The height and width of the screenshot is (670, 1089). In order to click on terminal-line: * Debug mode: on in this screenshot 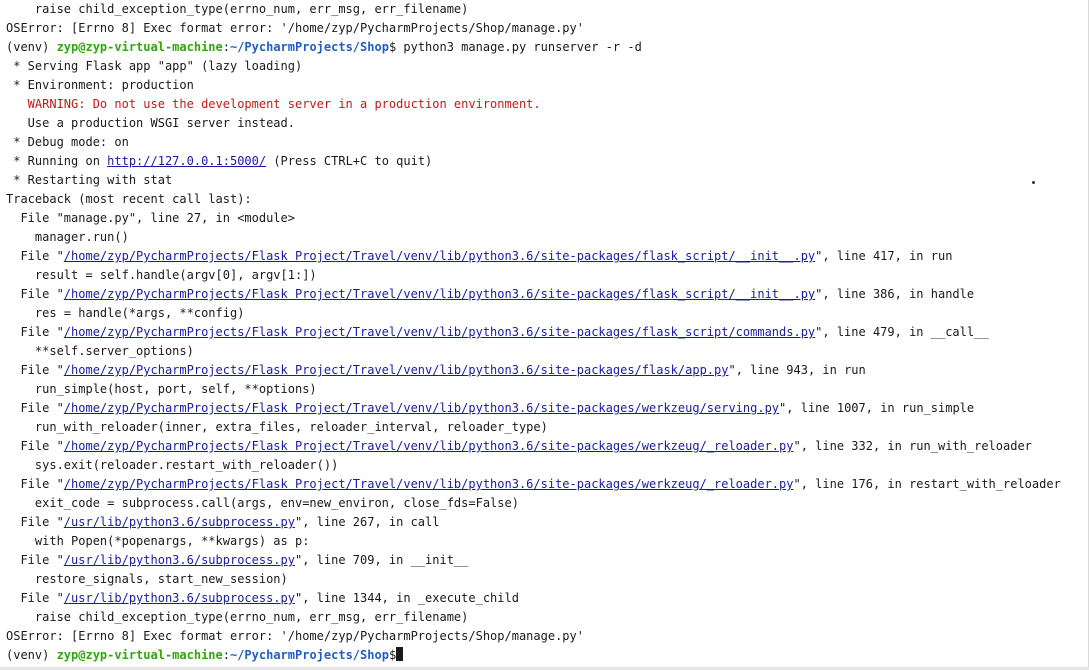, I will do `click(547, 142)`.